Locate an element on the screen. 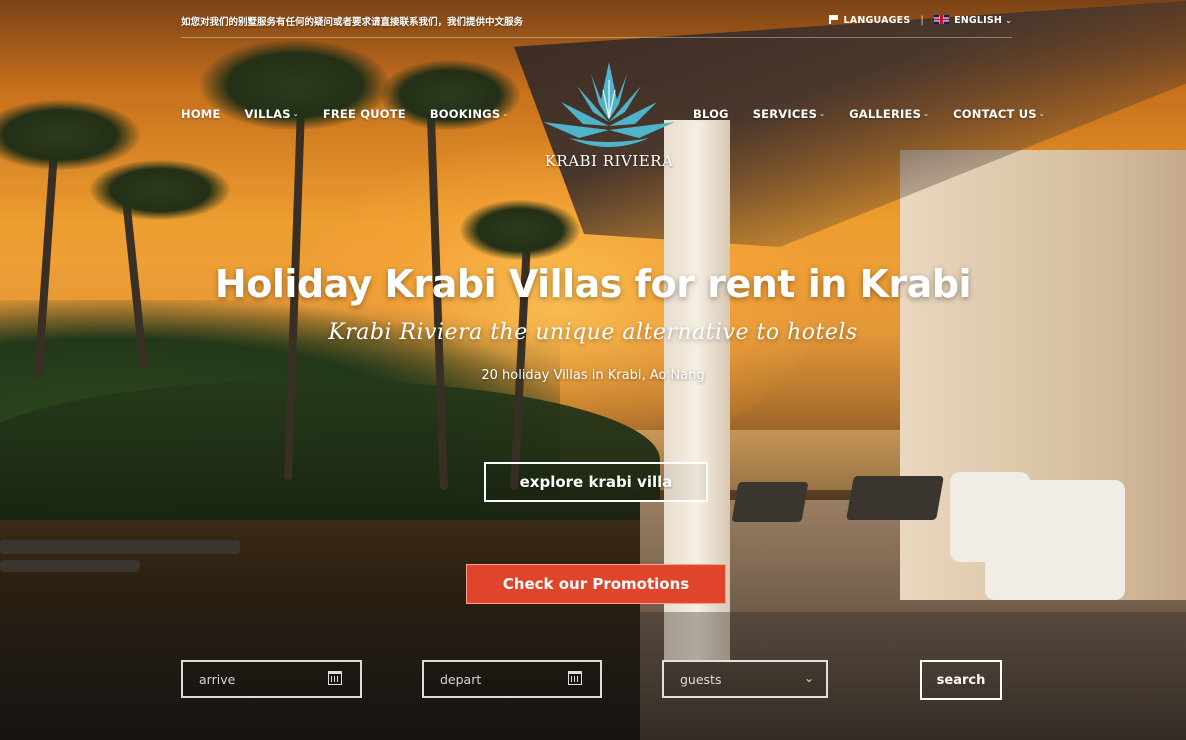 The height and width of the screenshot is (740, 1186). current-language-label: ENGLISH is located at coordinates (978, 20).